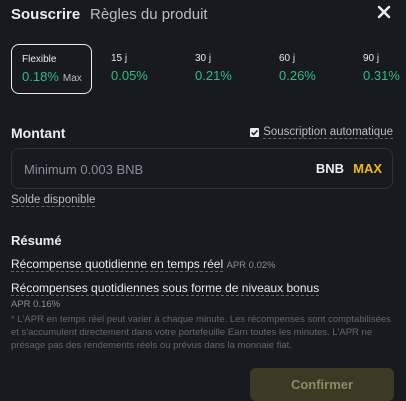  What do you see at coordinates (36, 240) in the screenshot?
I see `summary-title: Résumé` at bounding box center [36, 240].